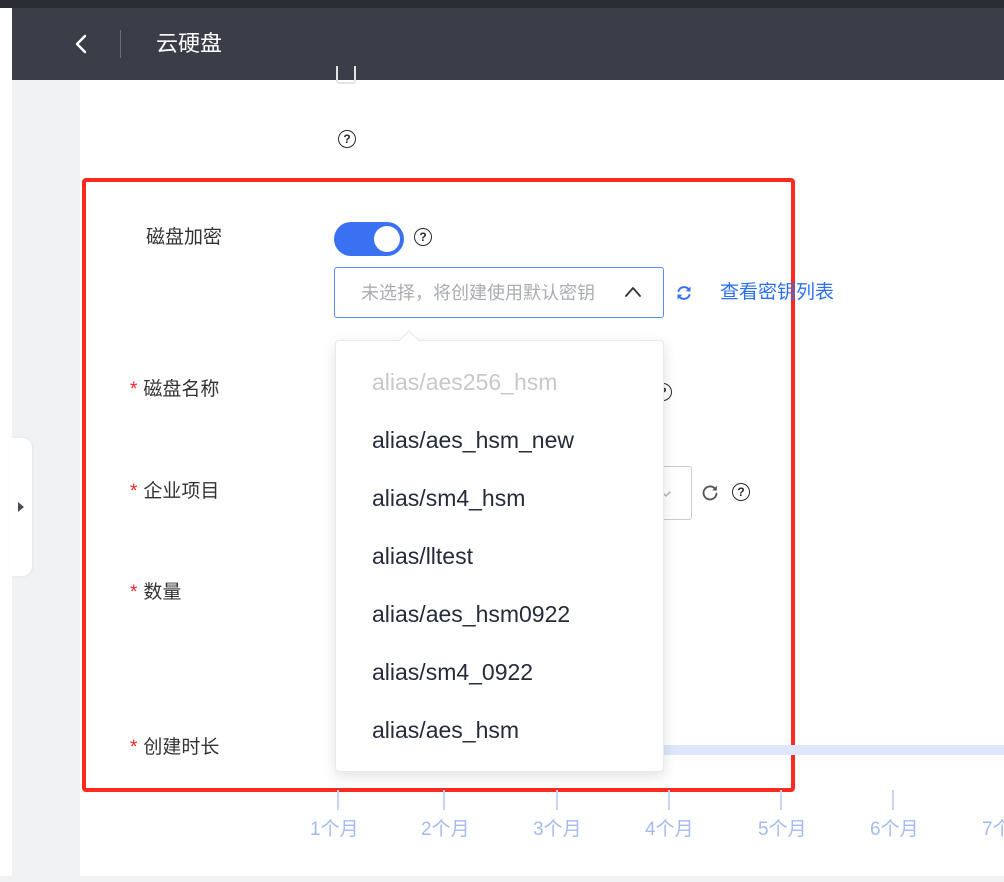 Image resolution: width=1004 pixels, height=882 pixels. I want to click on slider-tick-label: 4个月, so click(669, 830).